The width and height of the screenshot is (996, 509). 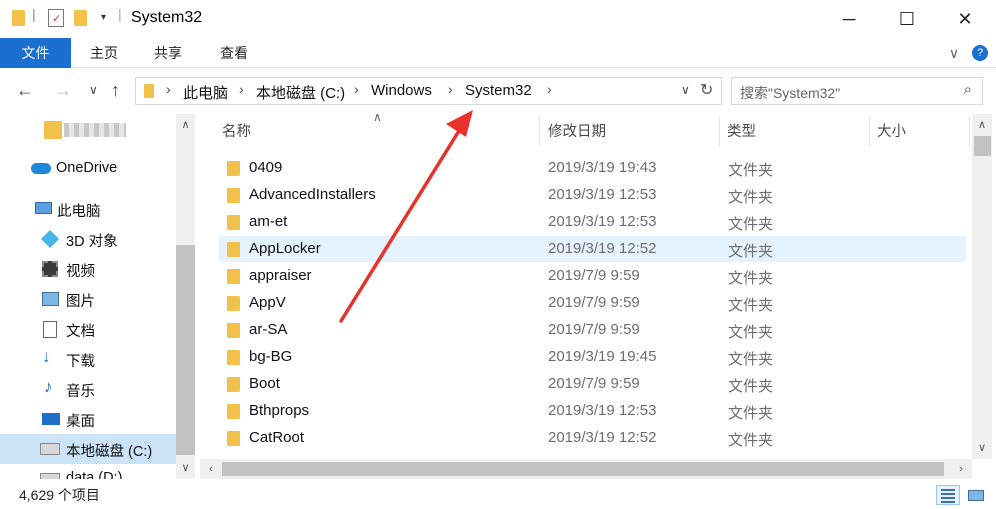 What do you see at coordinates (980, 53) in the screenshot?
I see `help-icon: ?` at bounding box center [980, 53].